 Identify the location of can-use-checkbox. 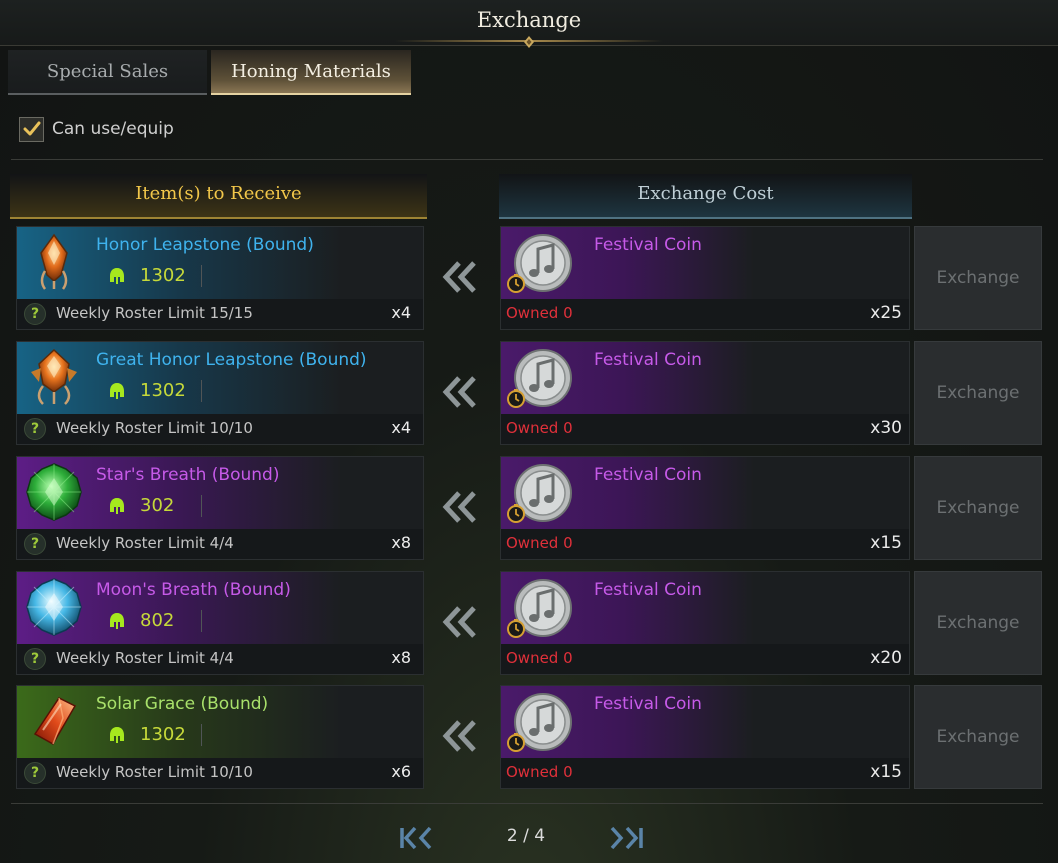
(31, 129).